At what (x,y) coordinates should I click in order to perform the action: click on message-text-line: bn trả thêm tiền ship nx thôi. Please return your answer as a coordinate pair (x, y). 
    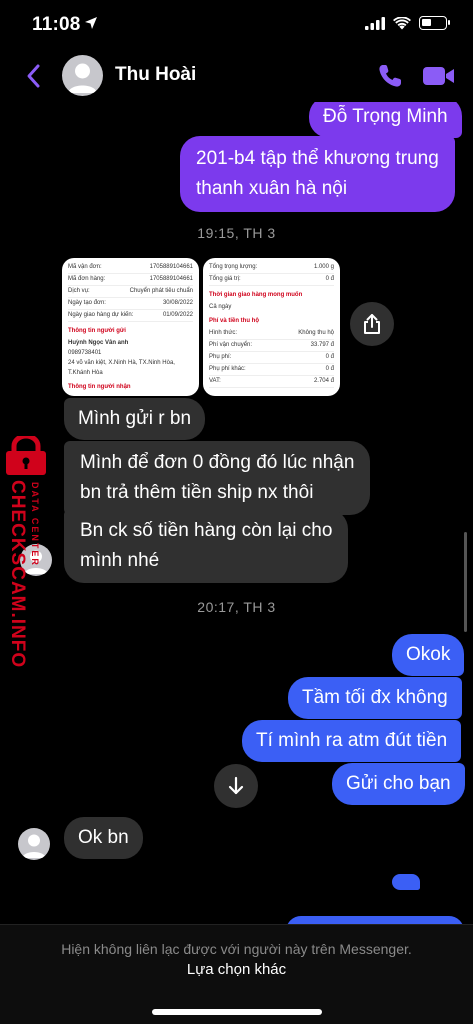
    Looking at the image, I should click on (197, 492).